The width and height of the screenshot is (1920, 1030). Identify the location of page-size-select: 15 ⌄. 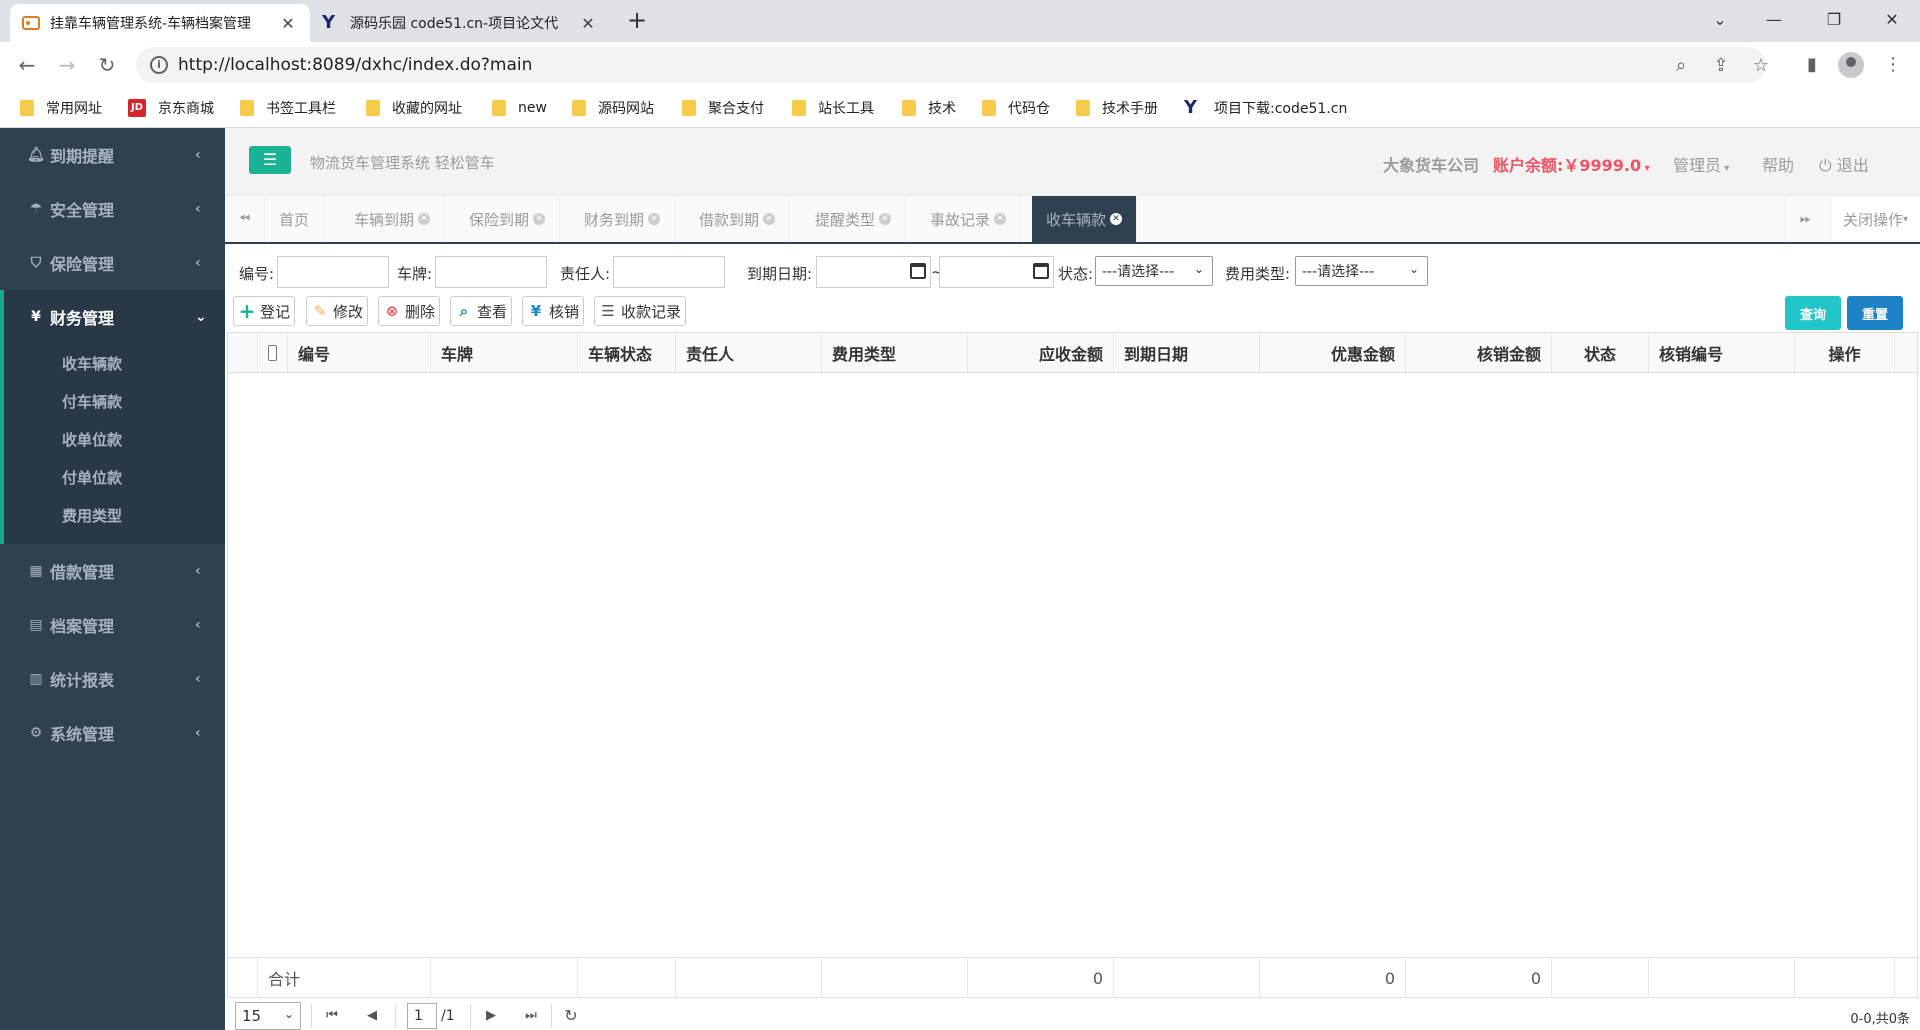
(268, 1016).